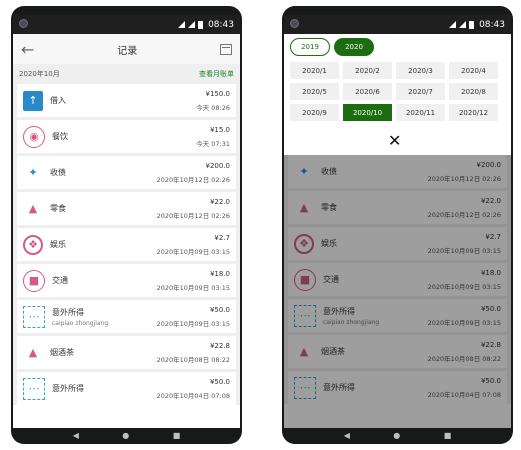  What do you see at coordinates (33, 352) in the screenshot?
I see `drink-icon: ▲` at bounding box center [33, 352].